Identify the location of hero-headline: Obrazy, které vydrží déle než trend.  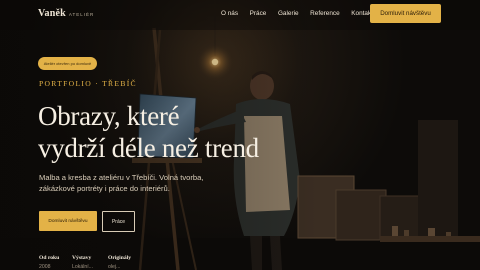
(148, 132).